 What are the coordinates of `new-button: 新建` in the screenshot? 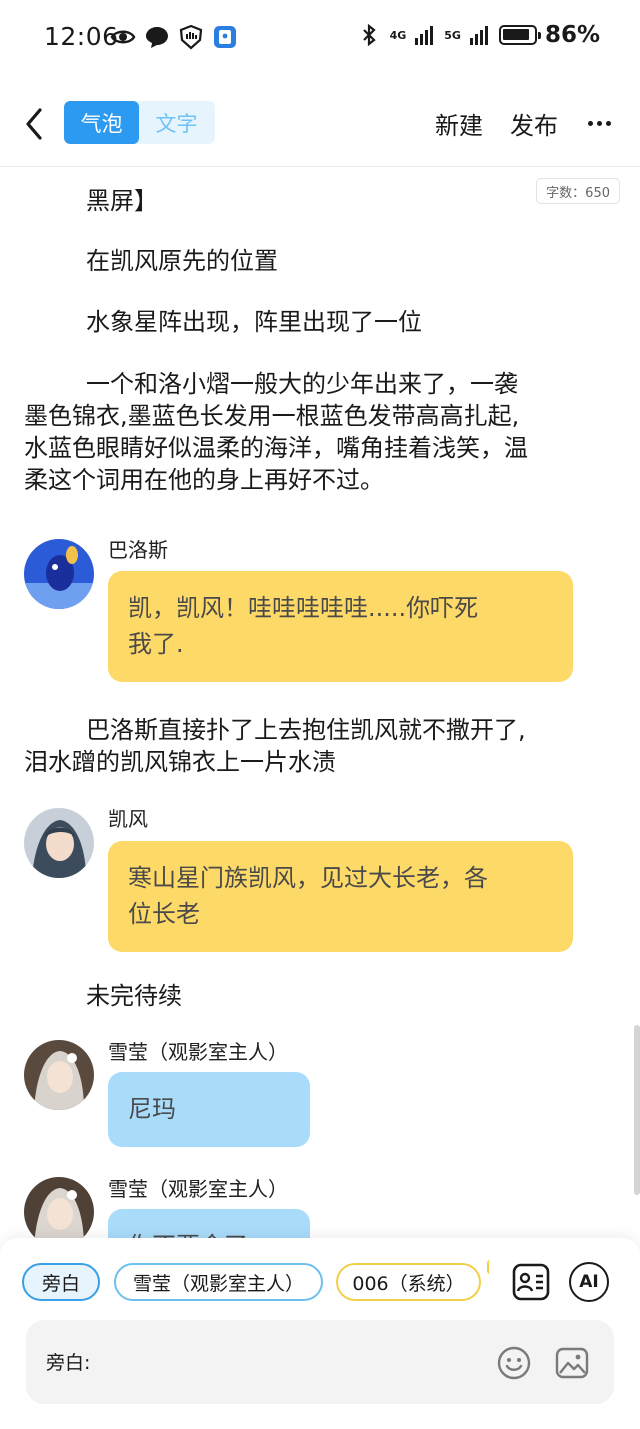 It's located at (459, 123).